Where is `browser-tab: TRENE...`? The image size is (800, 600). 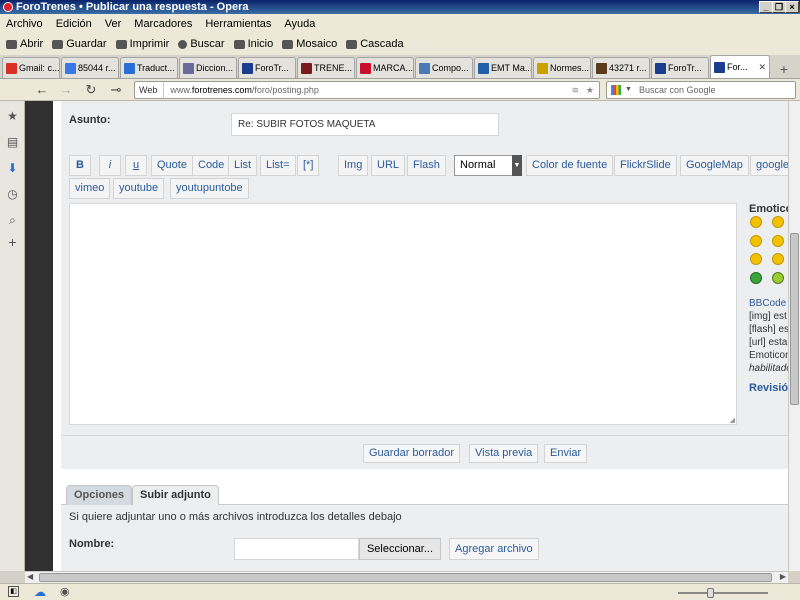 browser-tab: TRENE... is located at coordinates (326, 67).